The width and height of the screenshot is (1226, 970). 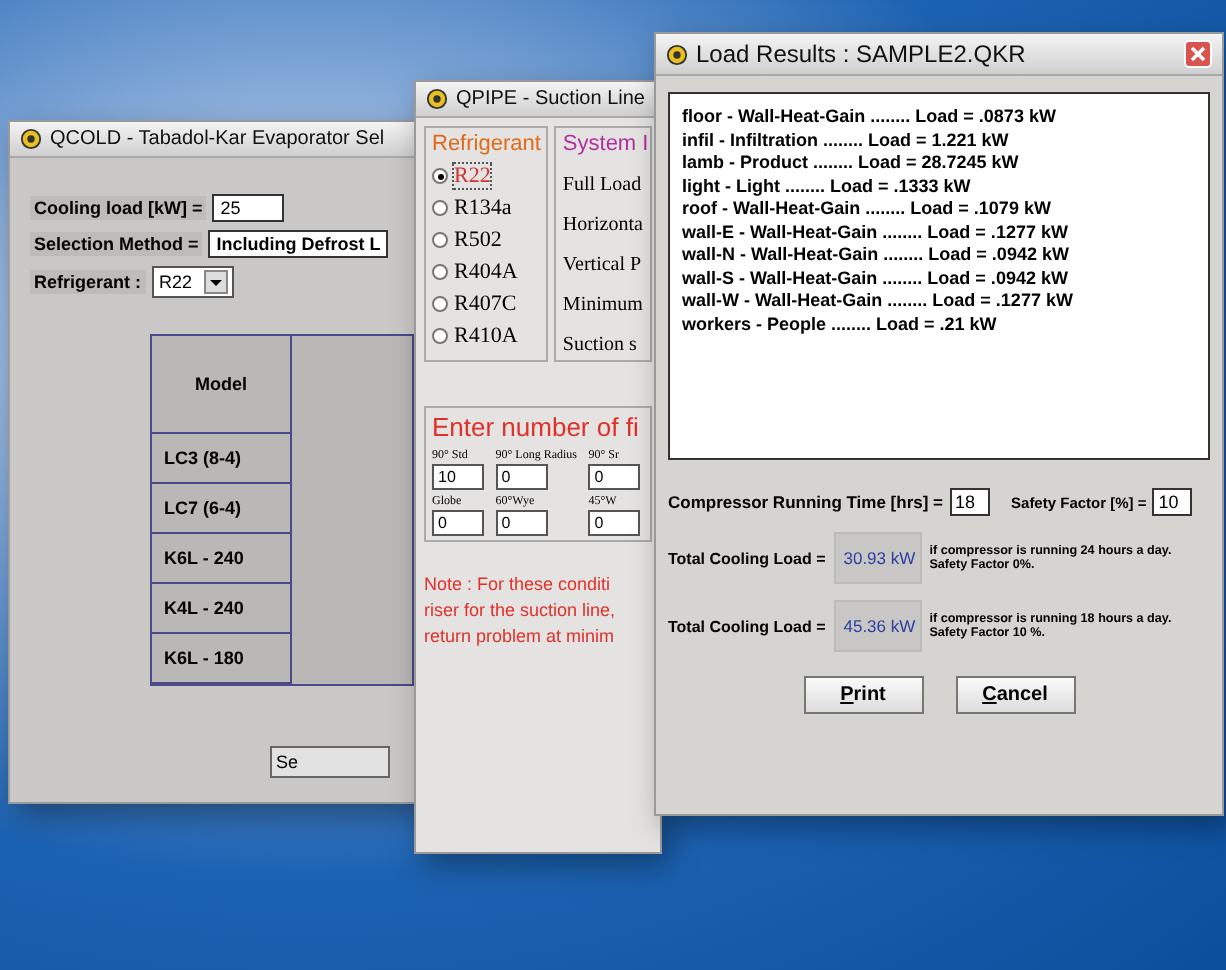 I want to click on system-label: Full Load, so click(x=603, y=185).